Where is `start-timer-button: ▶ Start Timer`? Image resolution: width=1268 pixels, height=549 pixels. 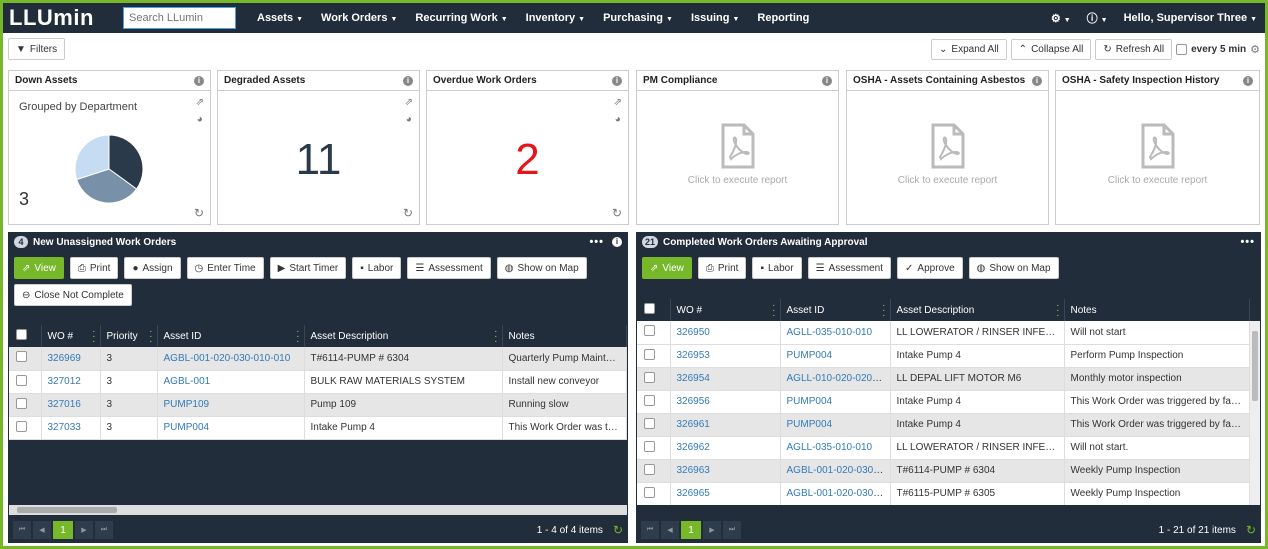 start-timer-button: ▶ Start Timer is located at coordinates (308, 268).